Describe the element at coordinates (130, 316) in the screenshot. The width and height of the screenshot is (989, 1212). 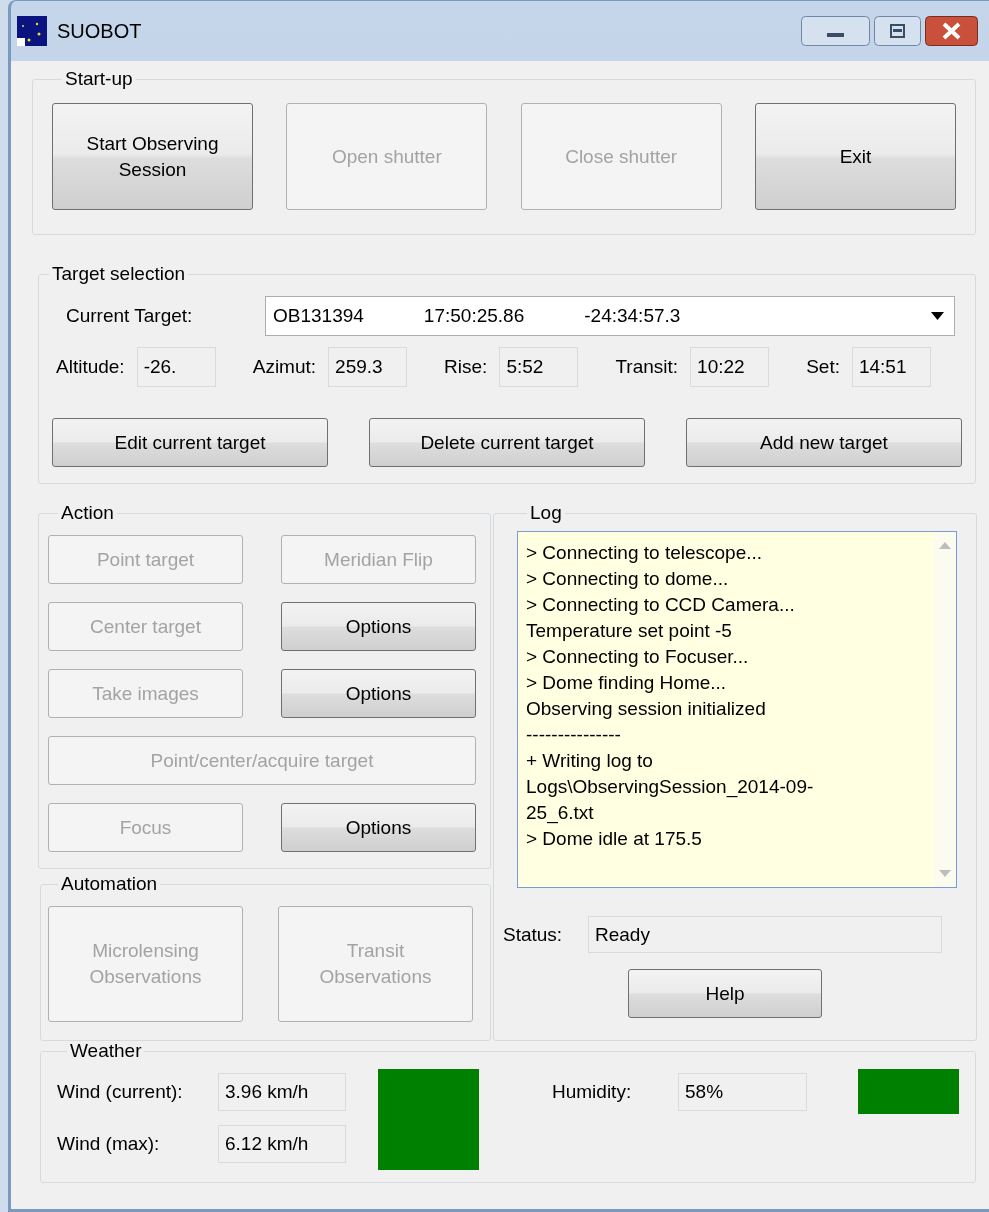
I see `field-label: Current Target:` at that location.